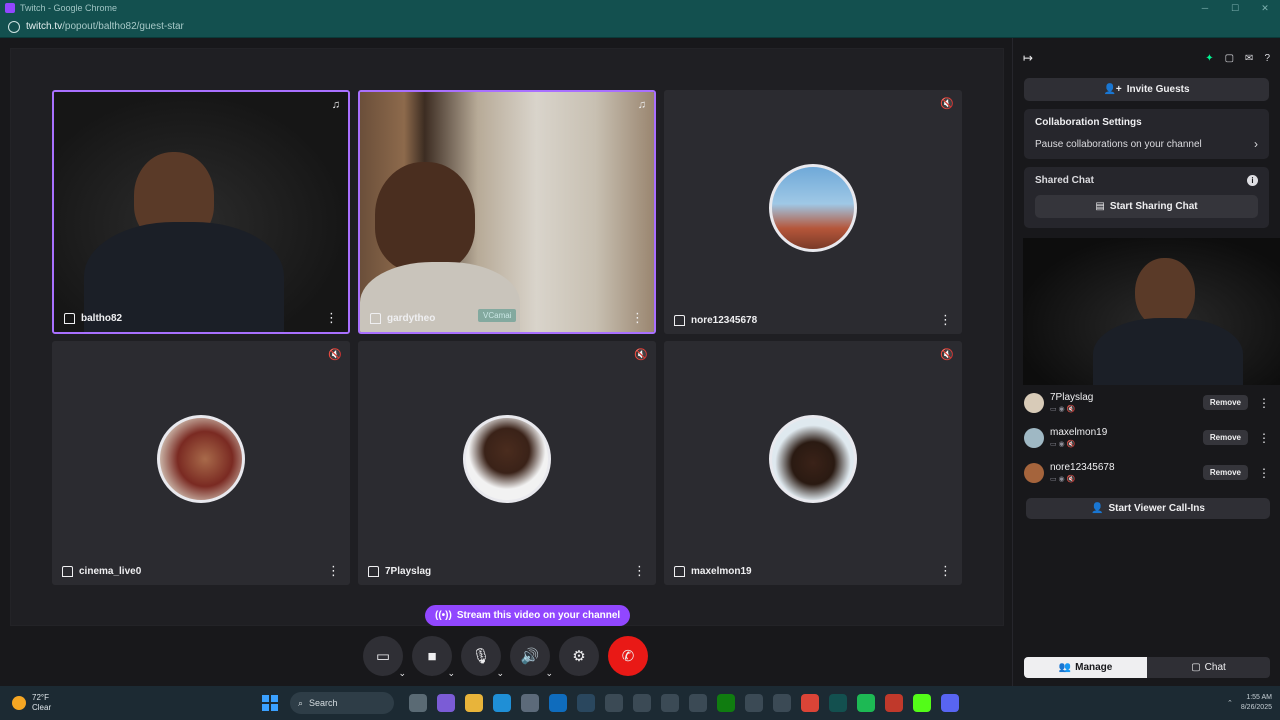 The image size is (1280, 720). Describe the element at coordinates (1082, 467) in the screenshot. I see `guest-name: nore12345678` at that location.